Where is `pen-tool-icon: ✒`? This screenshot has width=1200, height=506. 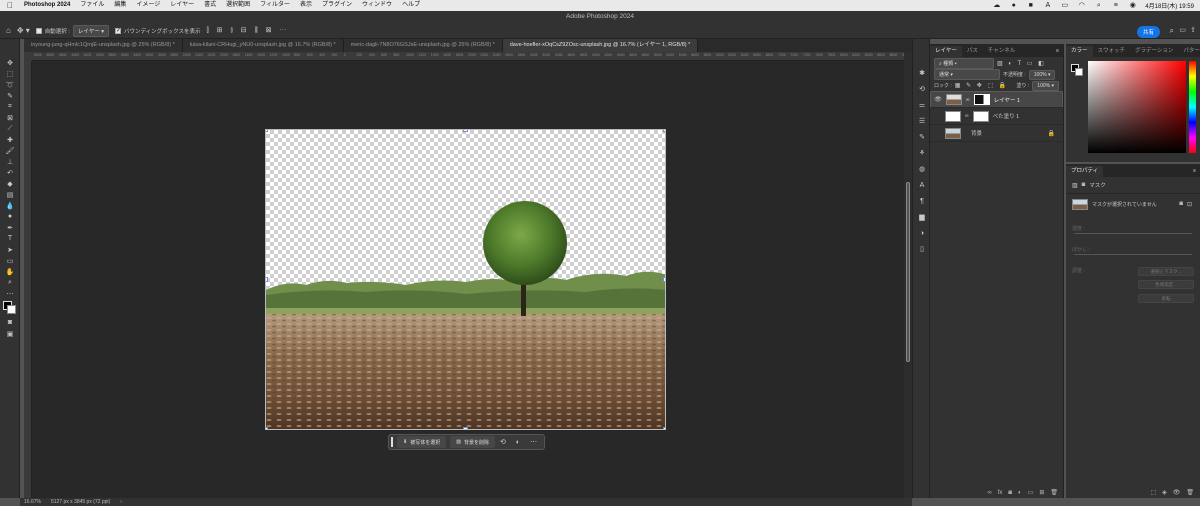 pen-tool-icon: ✒ is located at coordinates (10, 227).